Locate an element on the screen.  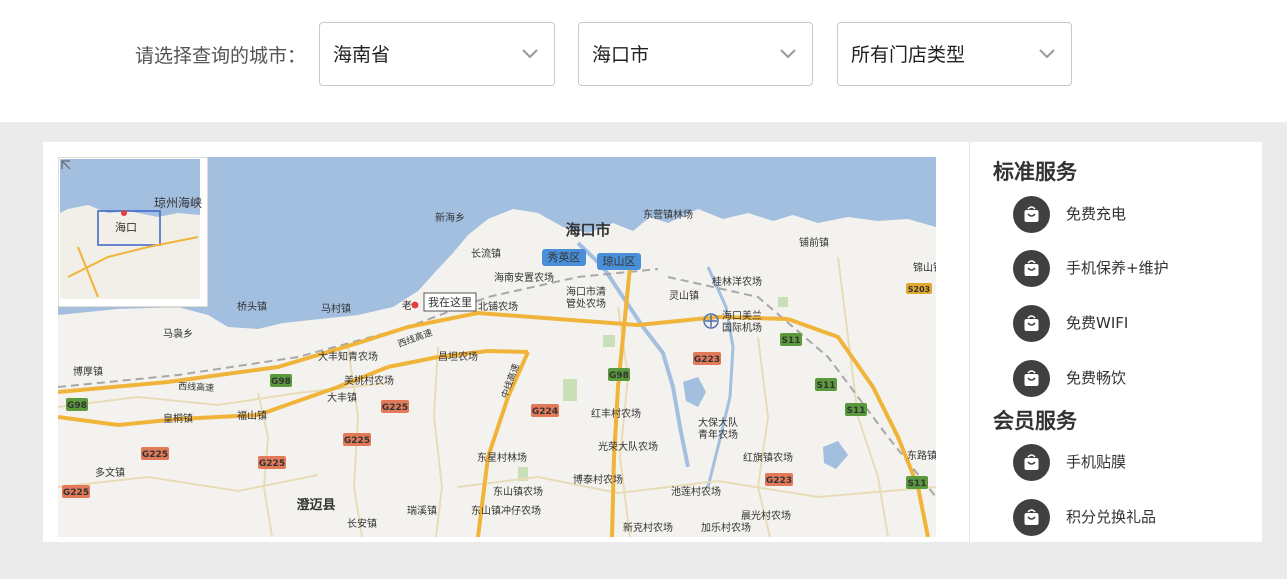
map-label: 海口市 is located at coordinates (587, 230).